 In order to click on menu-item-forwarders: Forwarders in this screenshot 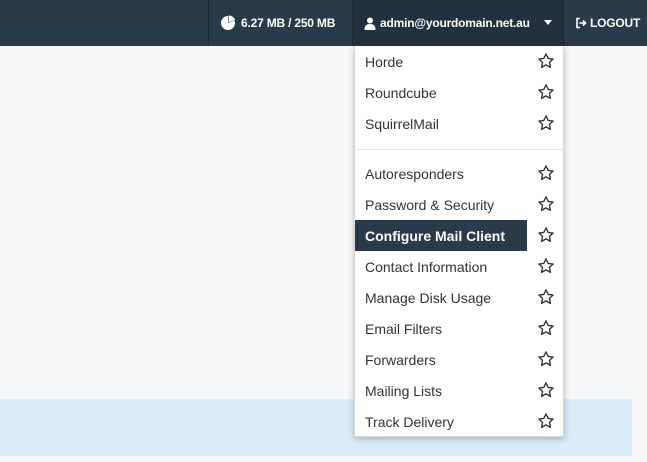, I will do `click(459, 359)`.